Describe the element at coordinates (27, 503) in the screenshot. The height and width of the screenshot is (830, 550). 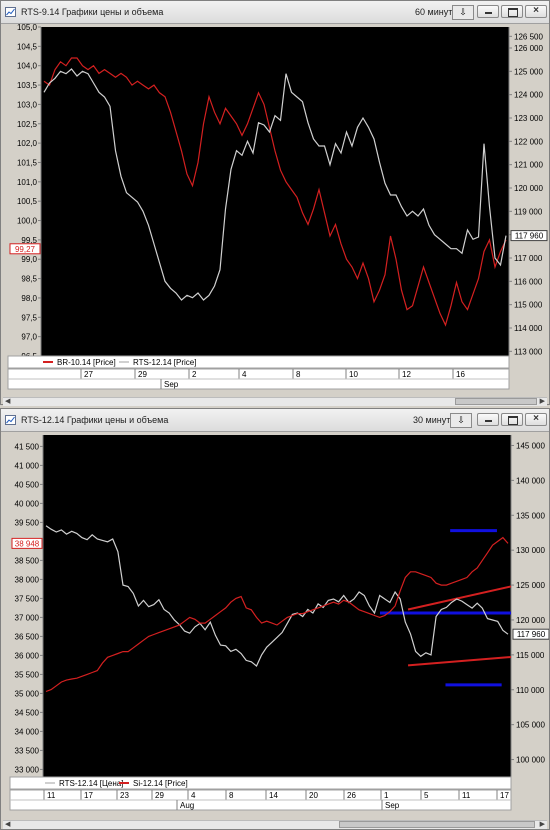
I see `left-axis-tick-label: 40 000` at that location.